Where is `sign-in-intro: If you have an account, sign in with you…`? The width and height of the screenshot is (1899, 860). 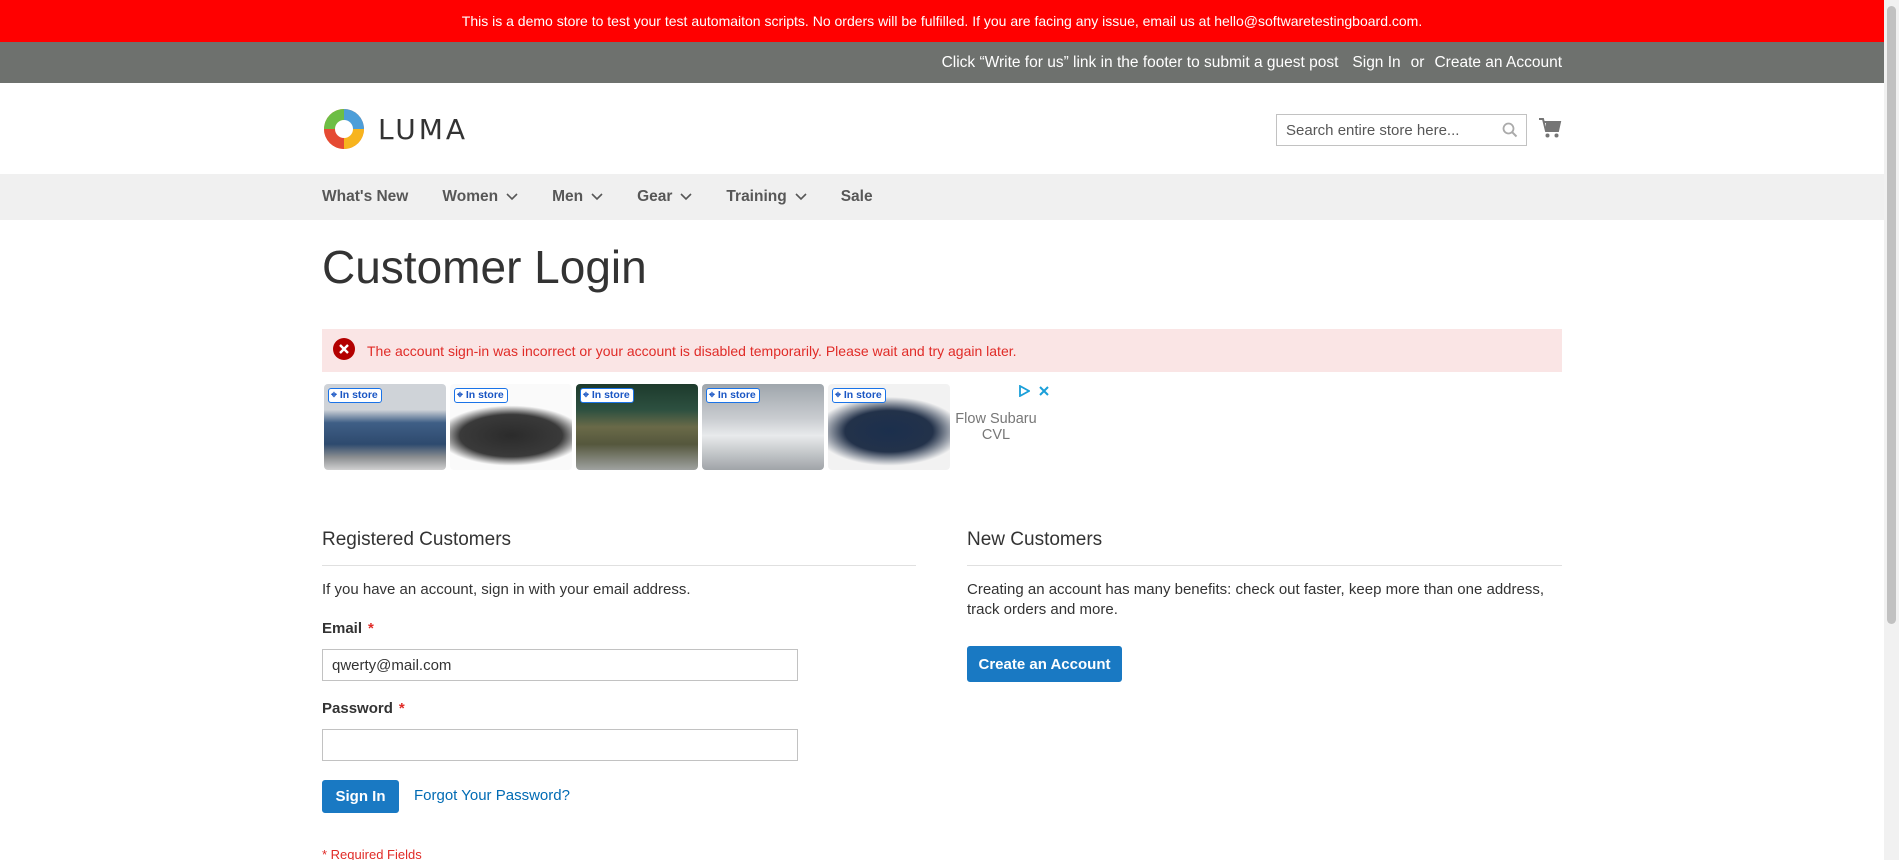
sign-in-intro: If you have an account, sign in with you… is located at coordinates (506, 589).